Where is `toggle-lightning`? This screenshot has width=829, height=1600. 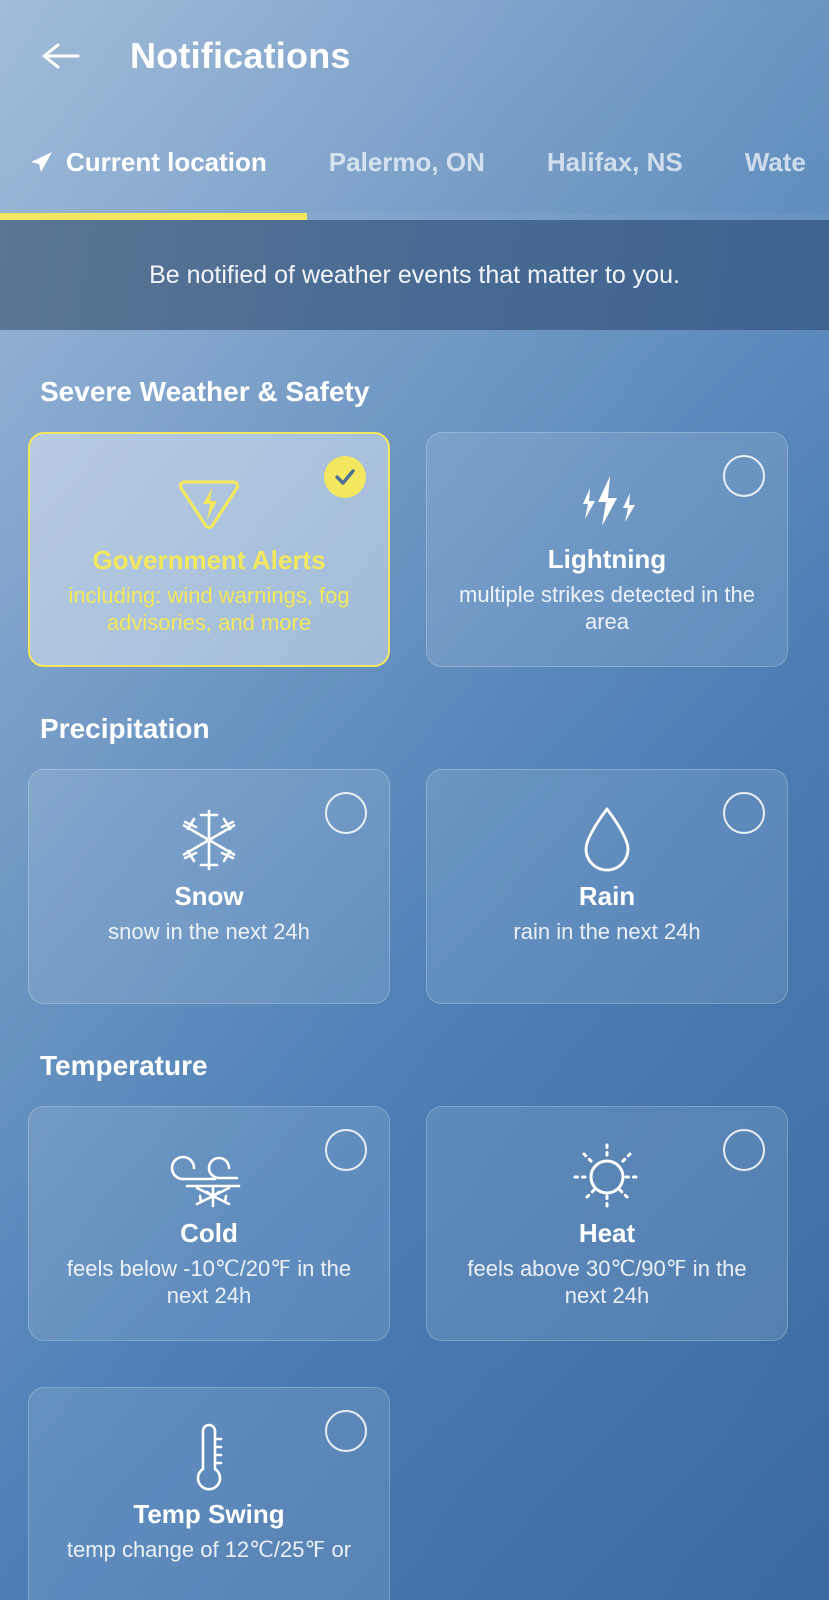 toggle-lightning is located at coordinates (744, 476).